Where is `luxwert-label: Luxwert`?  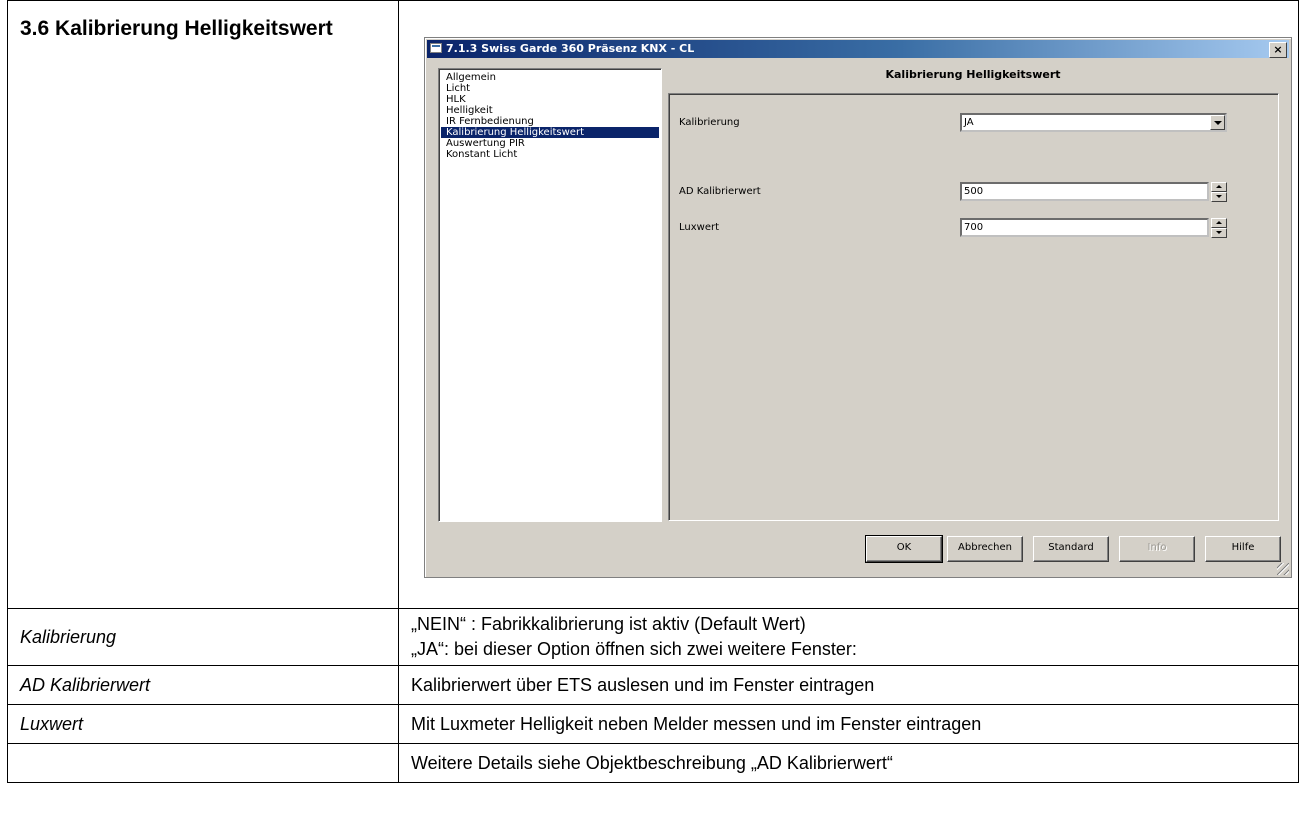 luxwert-label: Luxwert is located at coordinates (699, 227).